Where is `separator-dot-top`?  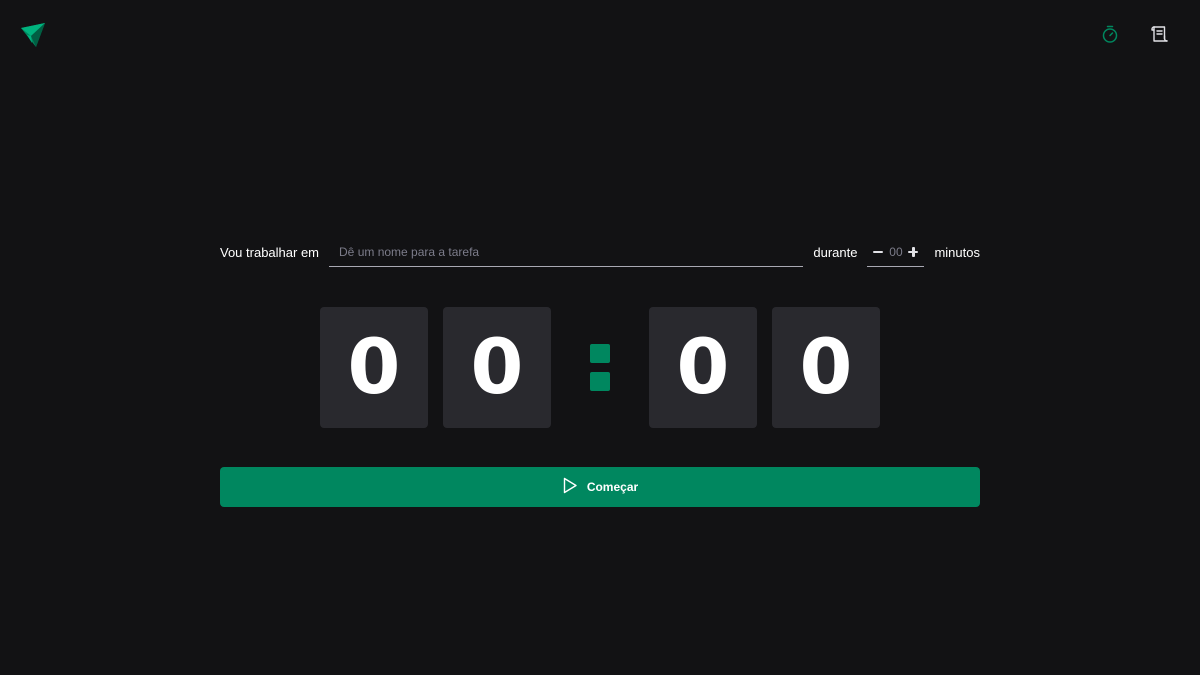
separator-dot-top is located at coordinates (600, 353).